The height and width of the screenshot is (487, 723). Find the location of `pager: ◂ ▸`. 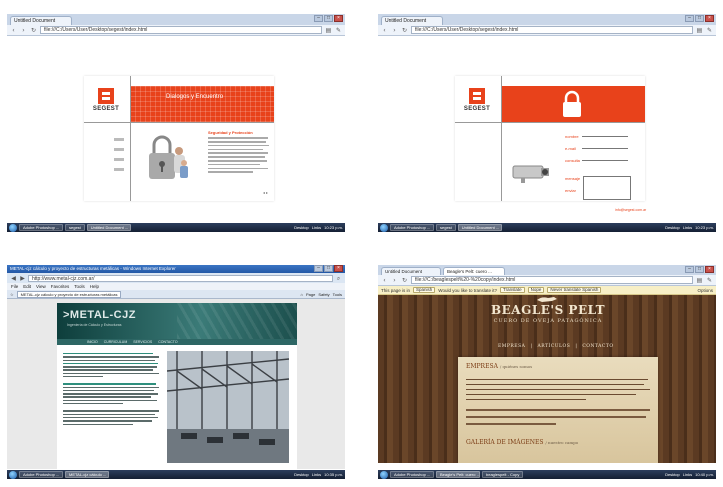

pager: ◂ ▸ is located at coordinates (265, 192).